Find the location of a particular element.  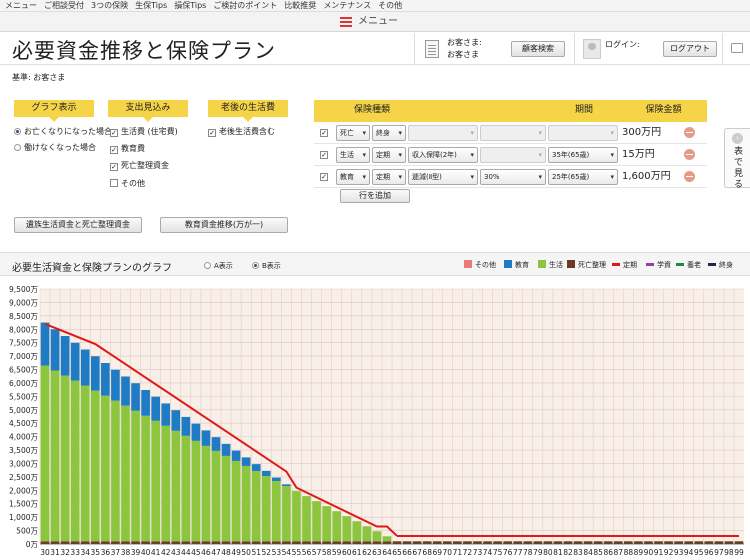

checkbox-retirement: ✓ 老後生活費含む is located at coordinates (241, 132).